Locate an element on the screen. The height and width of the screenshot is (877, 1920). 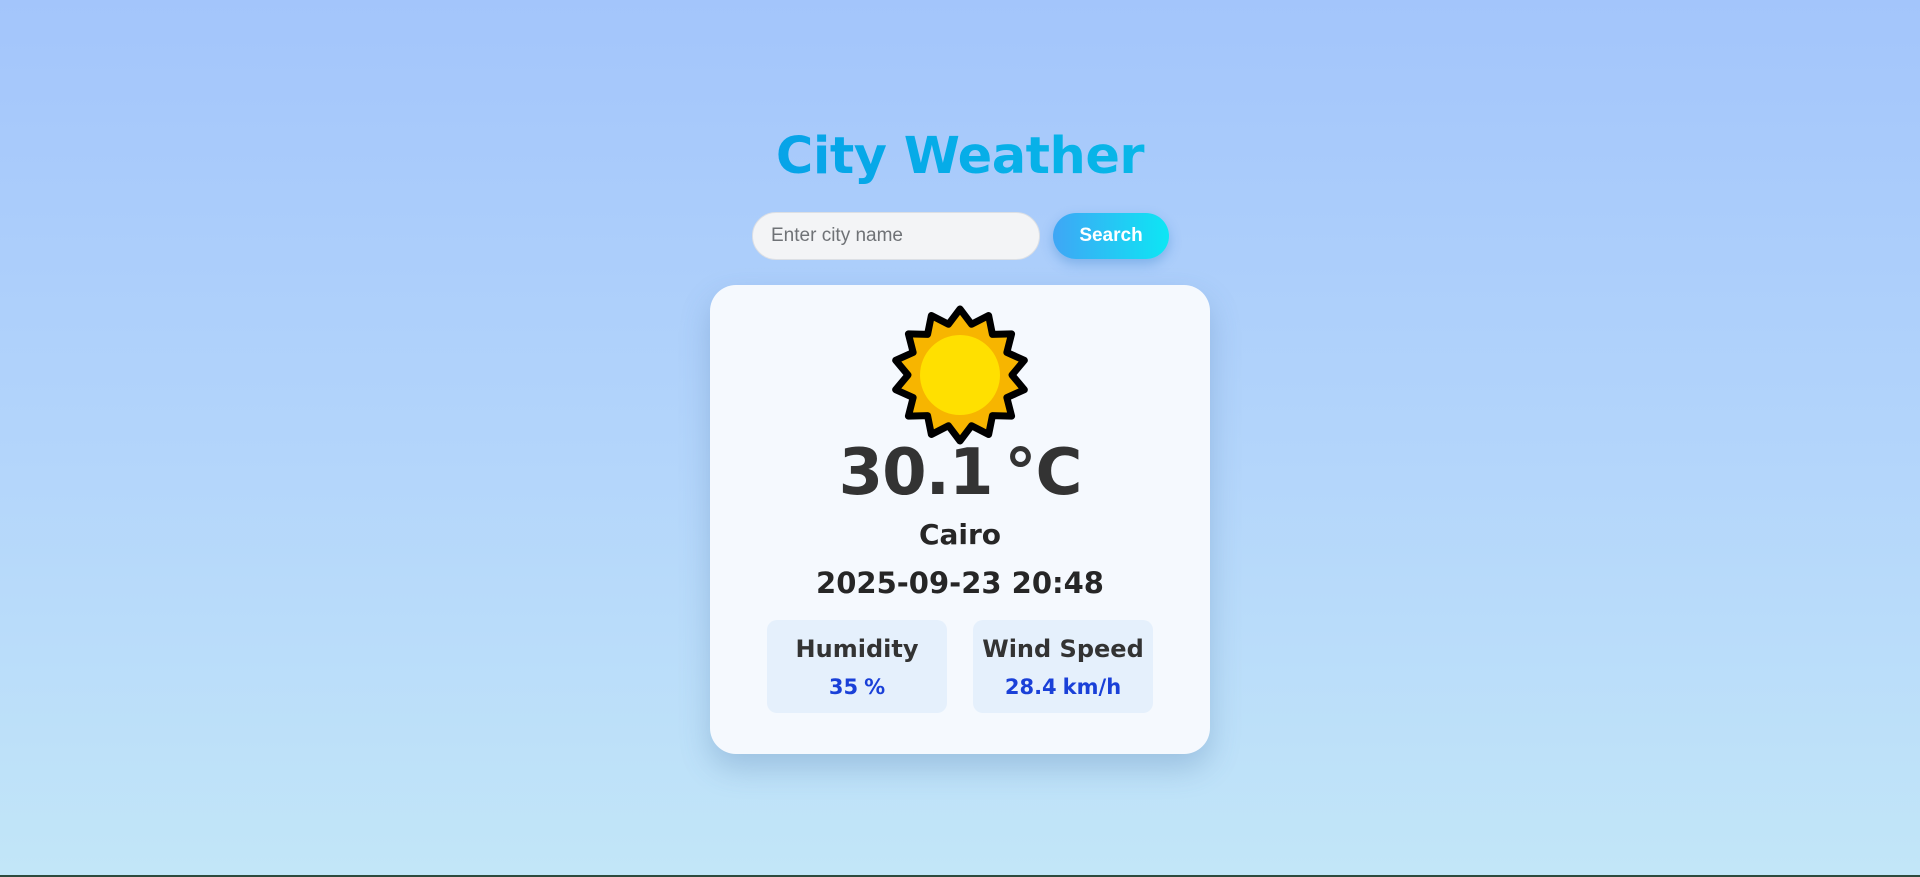
sun-icon is located at coordinates (960, 375).